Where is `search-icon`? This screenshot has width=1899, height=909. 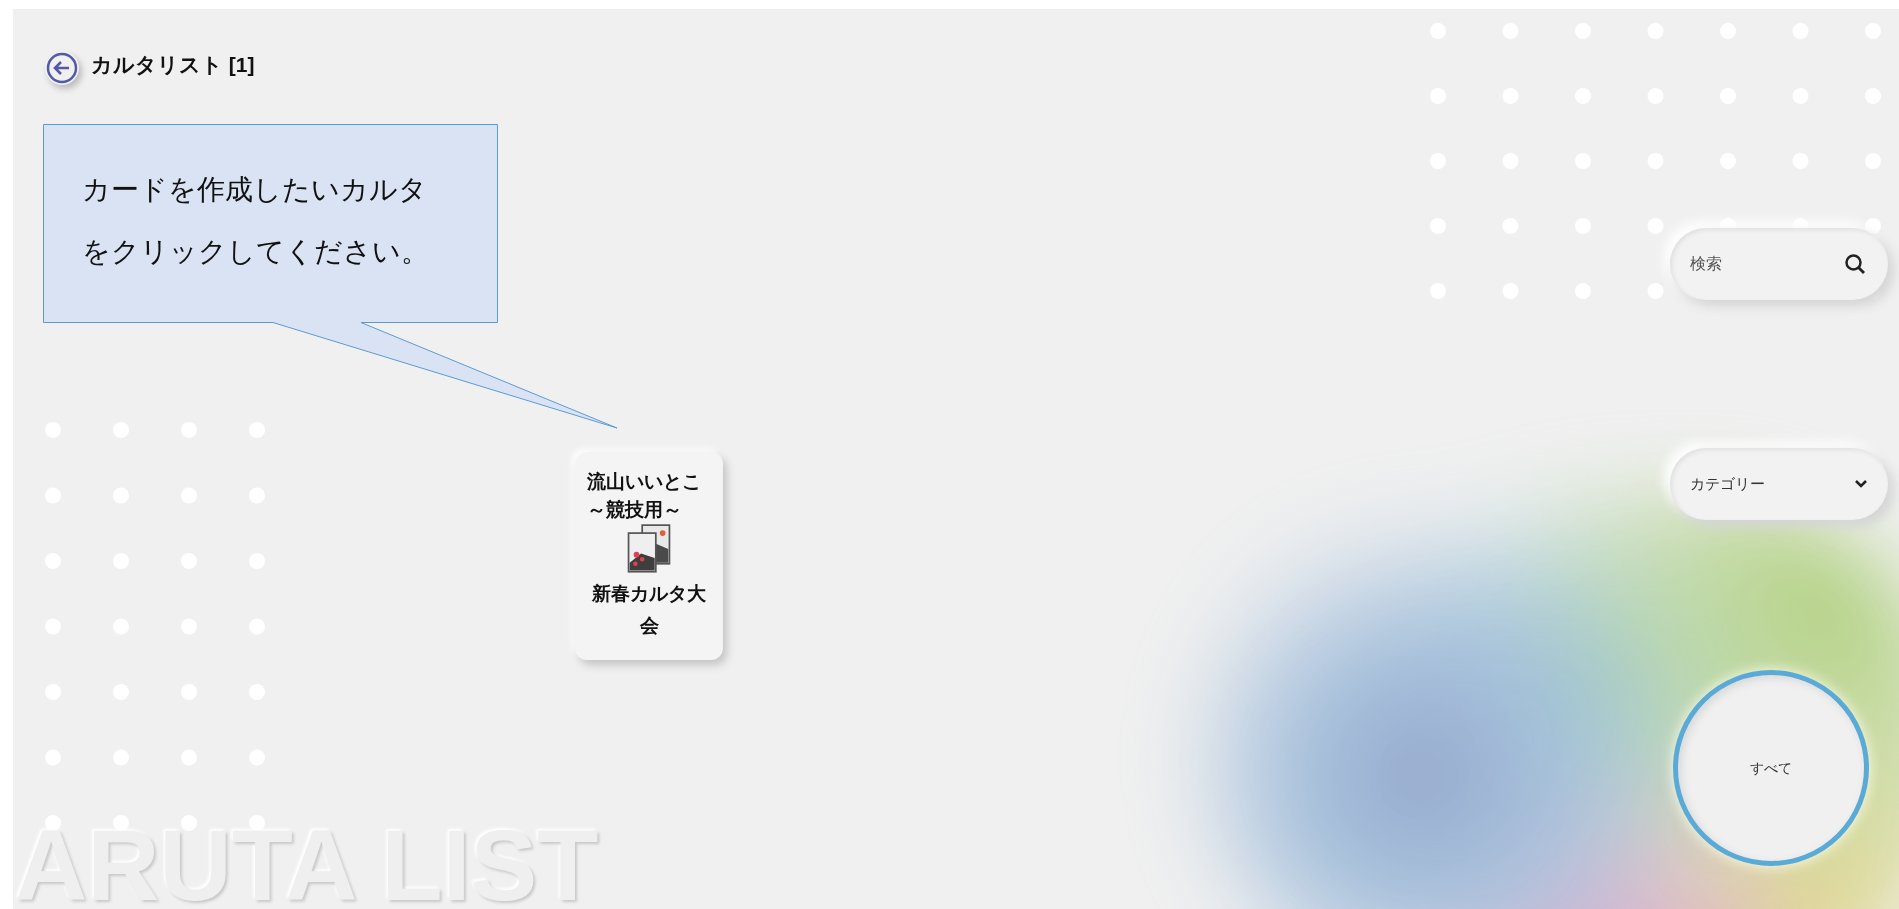 search-icon is located at coordinates (1855, 264).